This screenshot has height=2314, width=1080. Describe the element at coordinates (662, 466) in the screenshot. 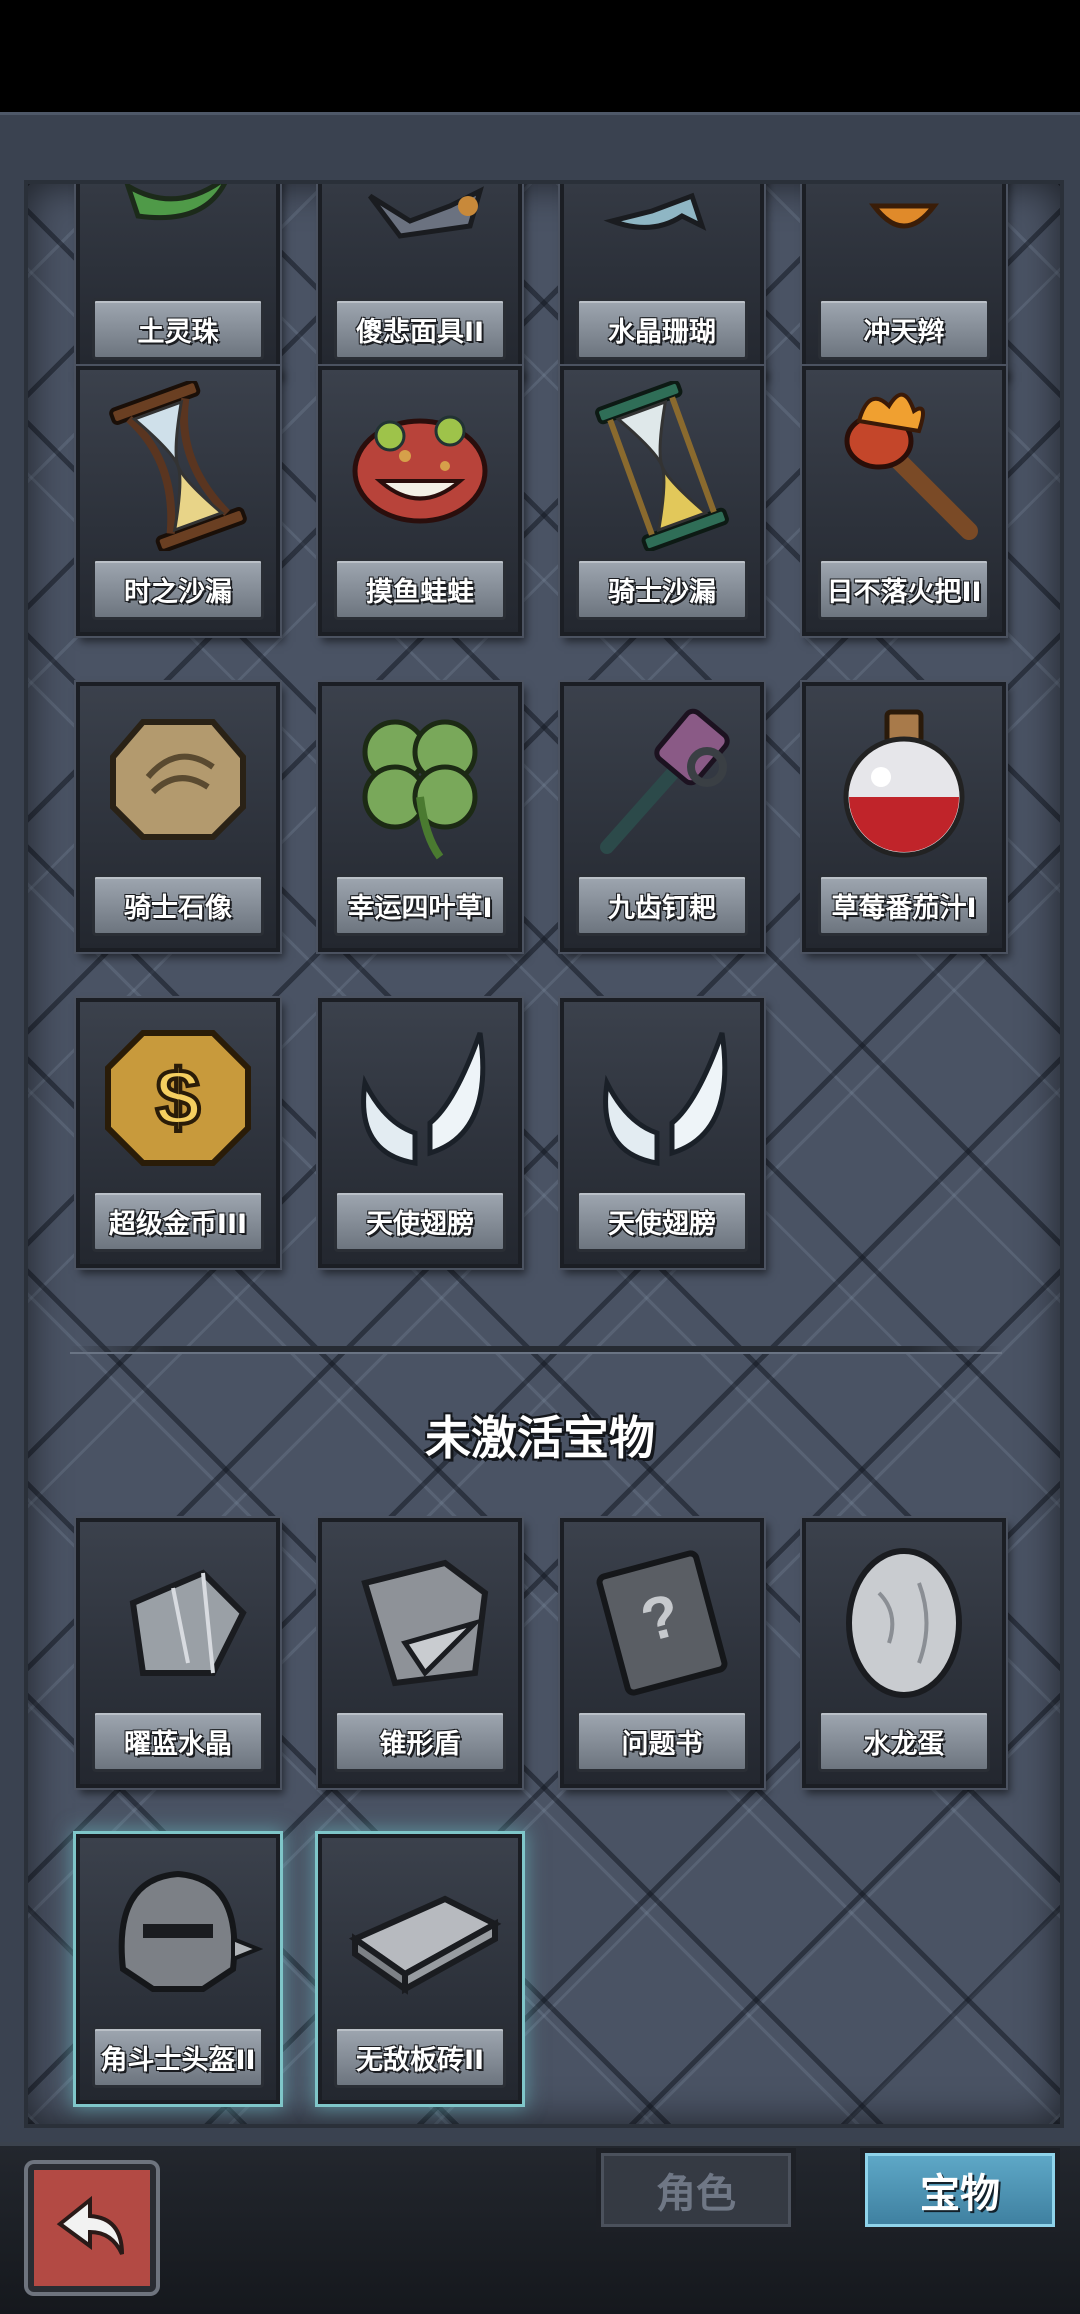

I see `knight-hourglass-icon` at that location.